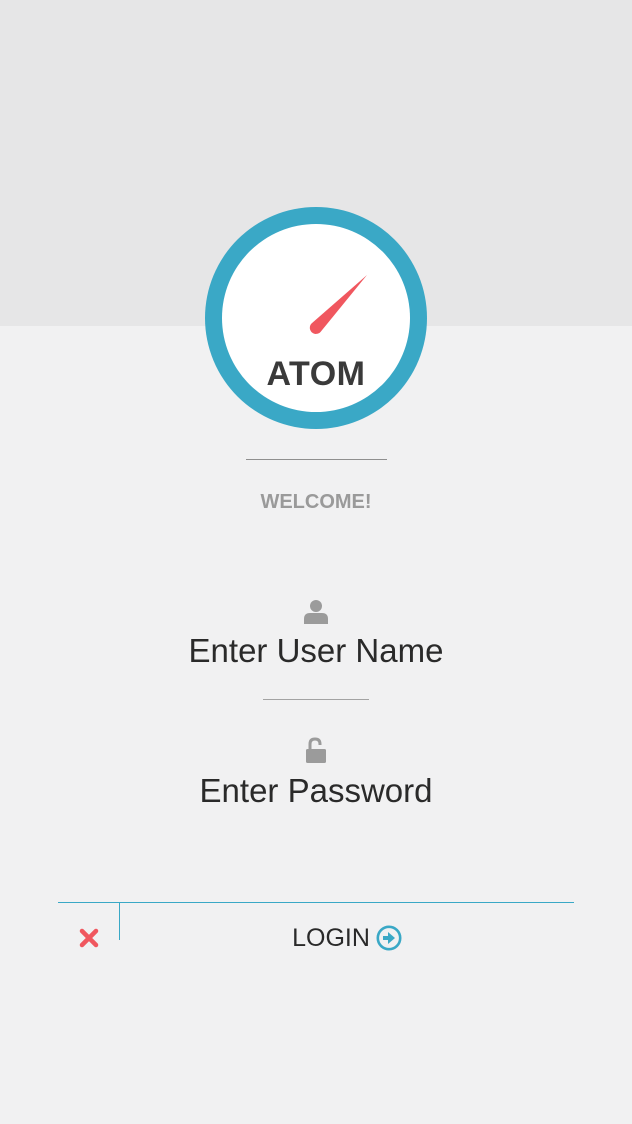 This screenshot has height=1124, width=632. I want to click on password-field: Enter Password, so click(316, 791).